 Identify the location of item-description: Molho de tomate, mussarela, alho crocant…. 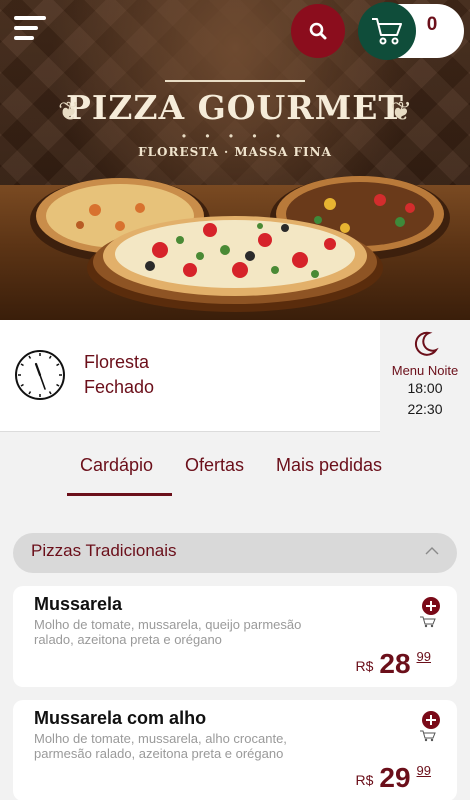
(160, 746).